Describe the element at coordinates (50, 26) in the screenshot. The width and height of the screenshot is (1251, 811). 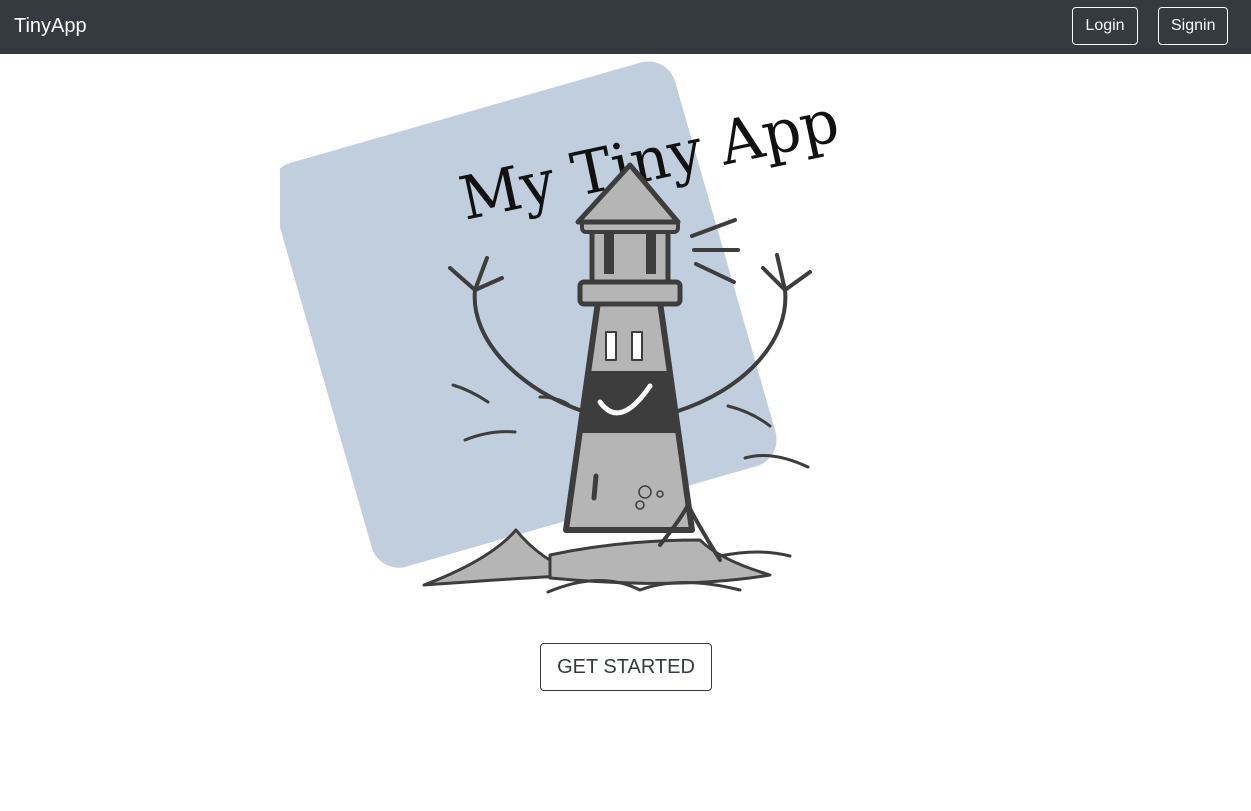
I see `brand-link: TinyApp` at that location.